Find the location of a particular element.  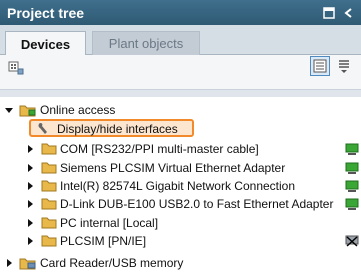

tree-item-interface: PC internal [Local] is located at coordinates (180, 223).